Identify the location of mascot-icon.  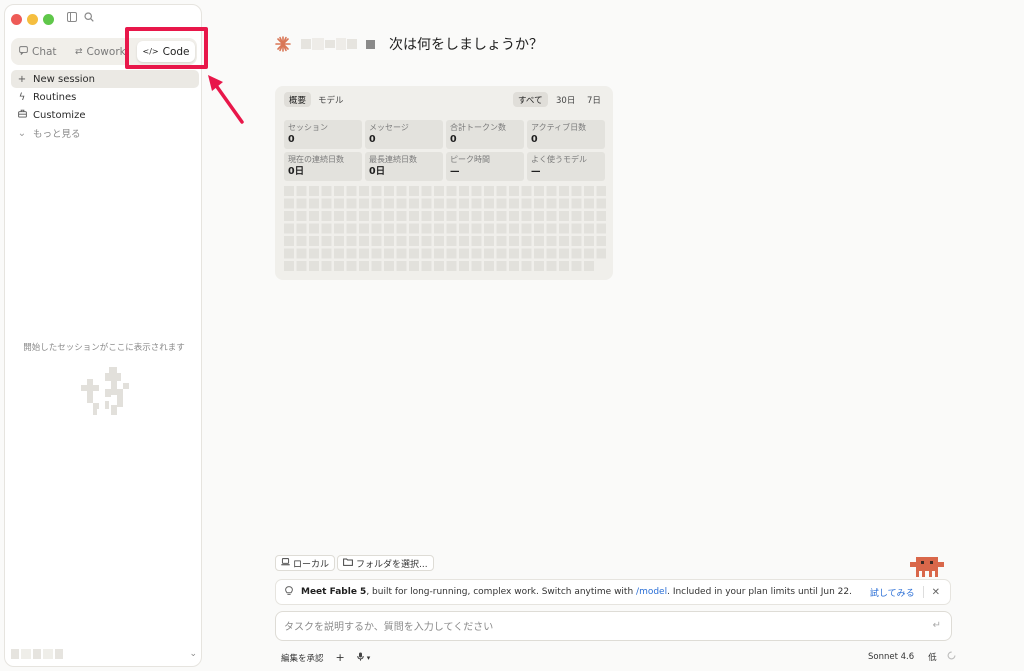
(927, 567).